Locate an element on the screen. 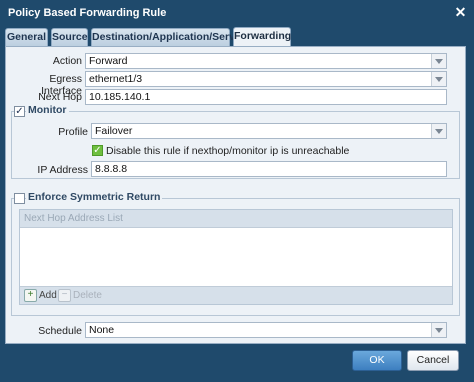  tab-general: General is located at coordinates (26, 37).